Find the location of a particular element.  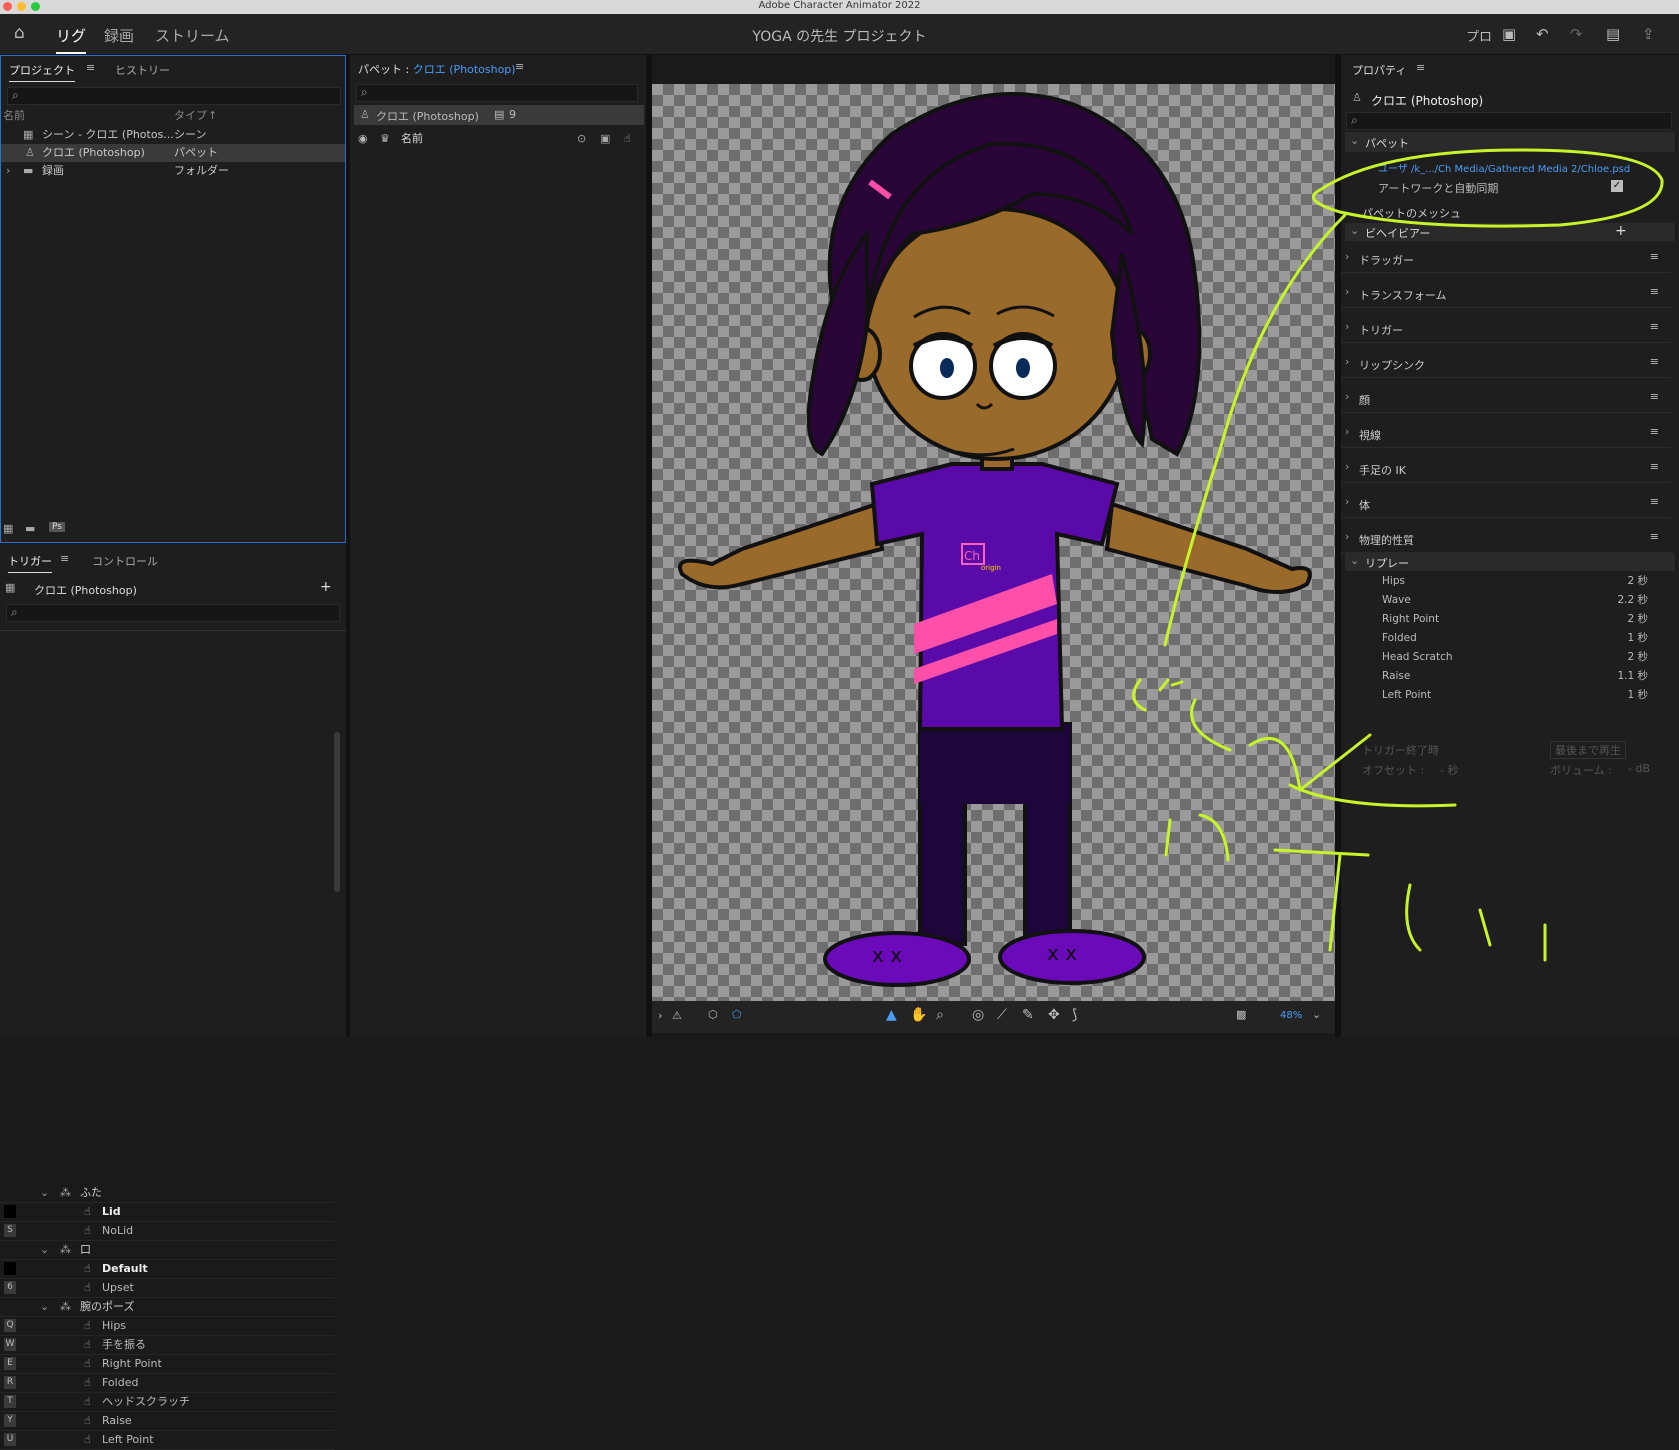

behavior-section: › ドラッガー ≡ is located at coordinates (1506, 258).